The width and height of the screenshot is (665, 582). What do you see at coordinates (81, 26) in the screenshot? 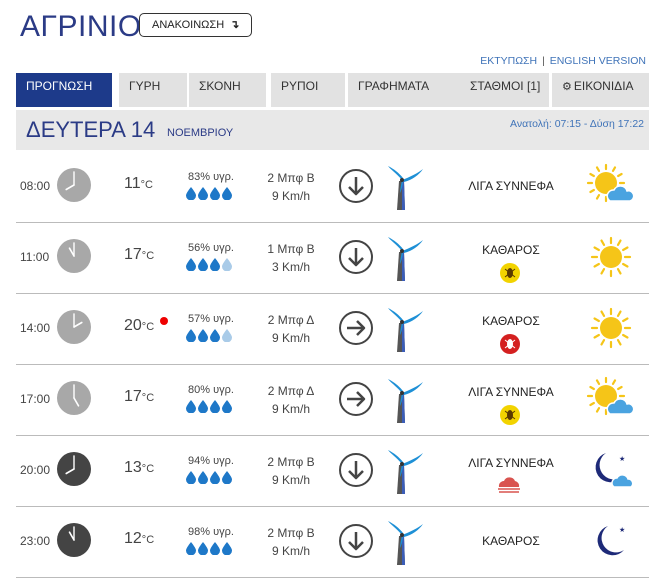
I see `page-title: ΑΓΡΙΝΙΟ` at bounding box center [81, 26].